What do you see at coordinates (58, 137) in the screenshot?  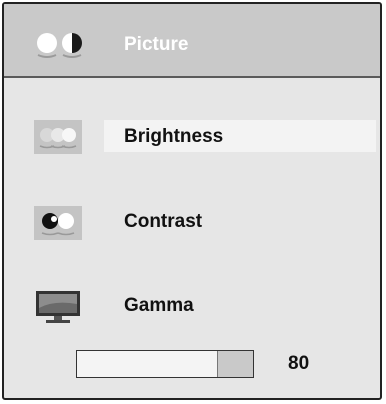 I see `brightness-icon` at bounding box center [58, 137].